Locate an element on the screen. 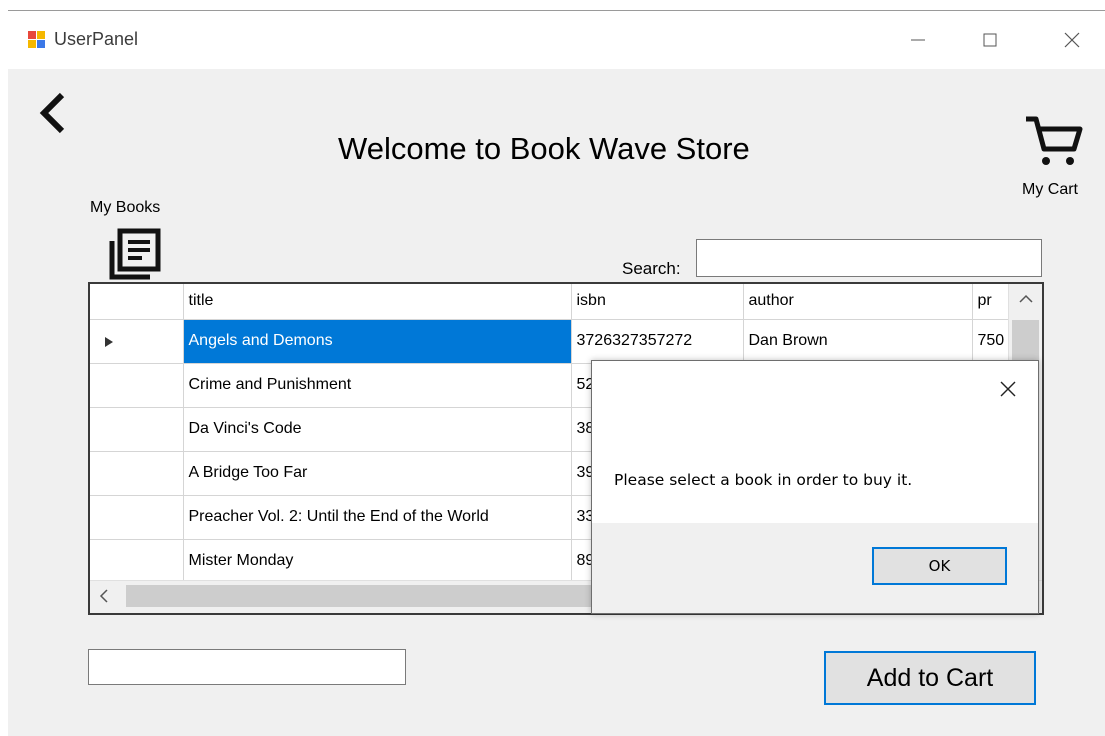  ok-button: OK is located at coordinates (939, 566).